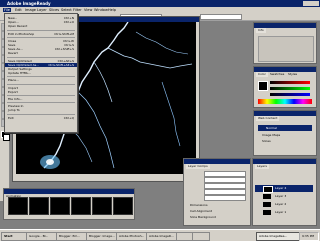 This screenshot has width=320, height=241. What do you see at coordinates (66, 10) in the screenshot?
I see `menu-select: Select` at bounding box center [66, 10].